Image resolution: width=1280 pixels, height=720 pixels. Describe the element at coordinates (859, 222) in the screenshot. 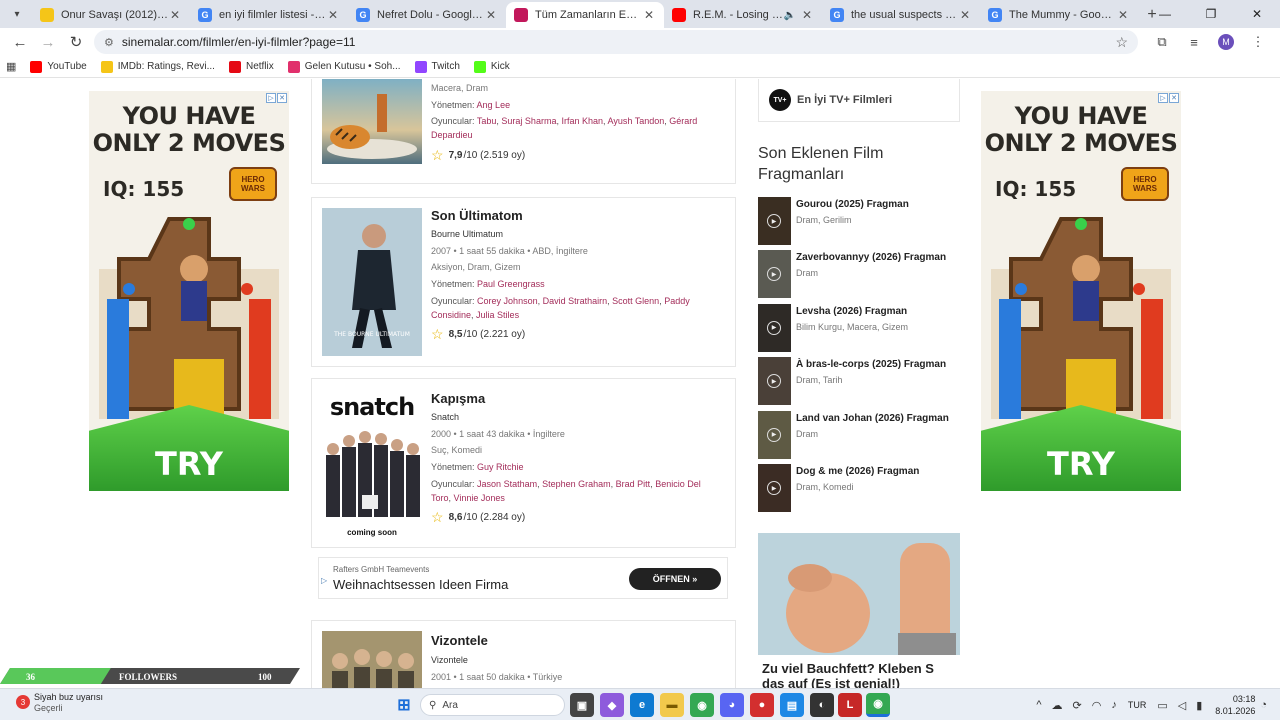

I see `trailer-item: ▶ Gourou (2025) Fragman Dram, Gerilim` at that location.